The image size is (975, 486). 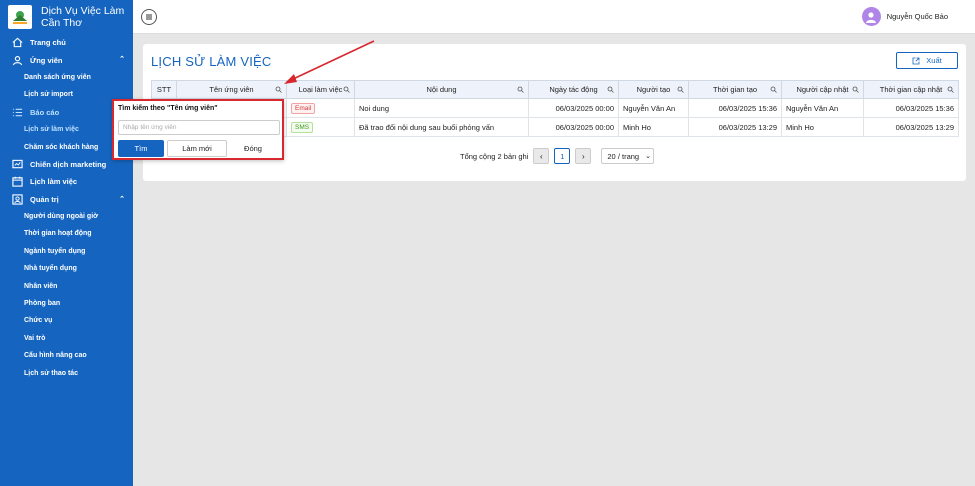 I want to click on user-avatar-icon, so click(x=871, y=17).